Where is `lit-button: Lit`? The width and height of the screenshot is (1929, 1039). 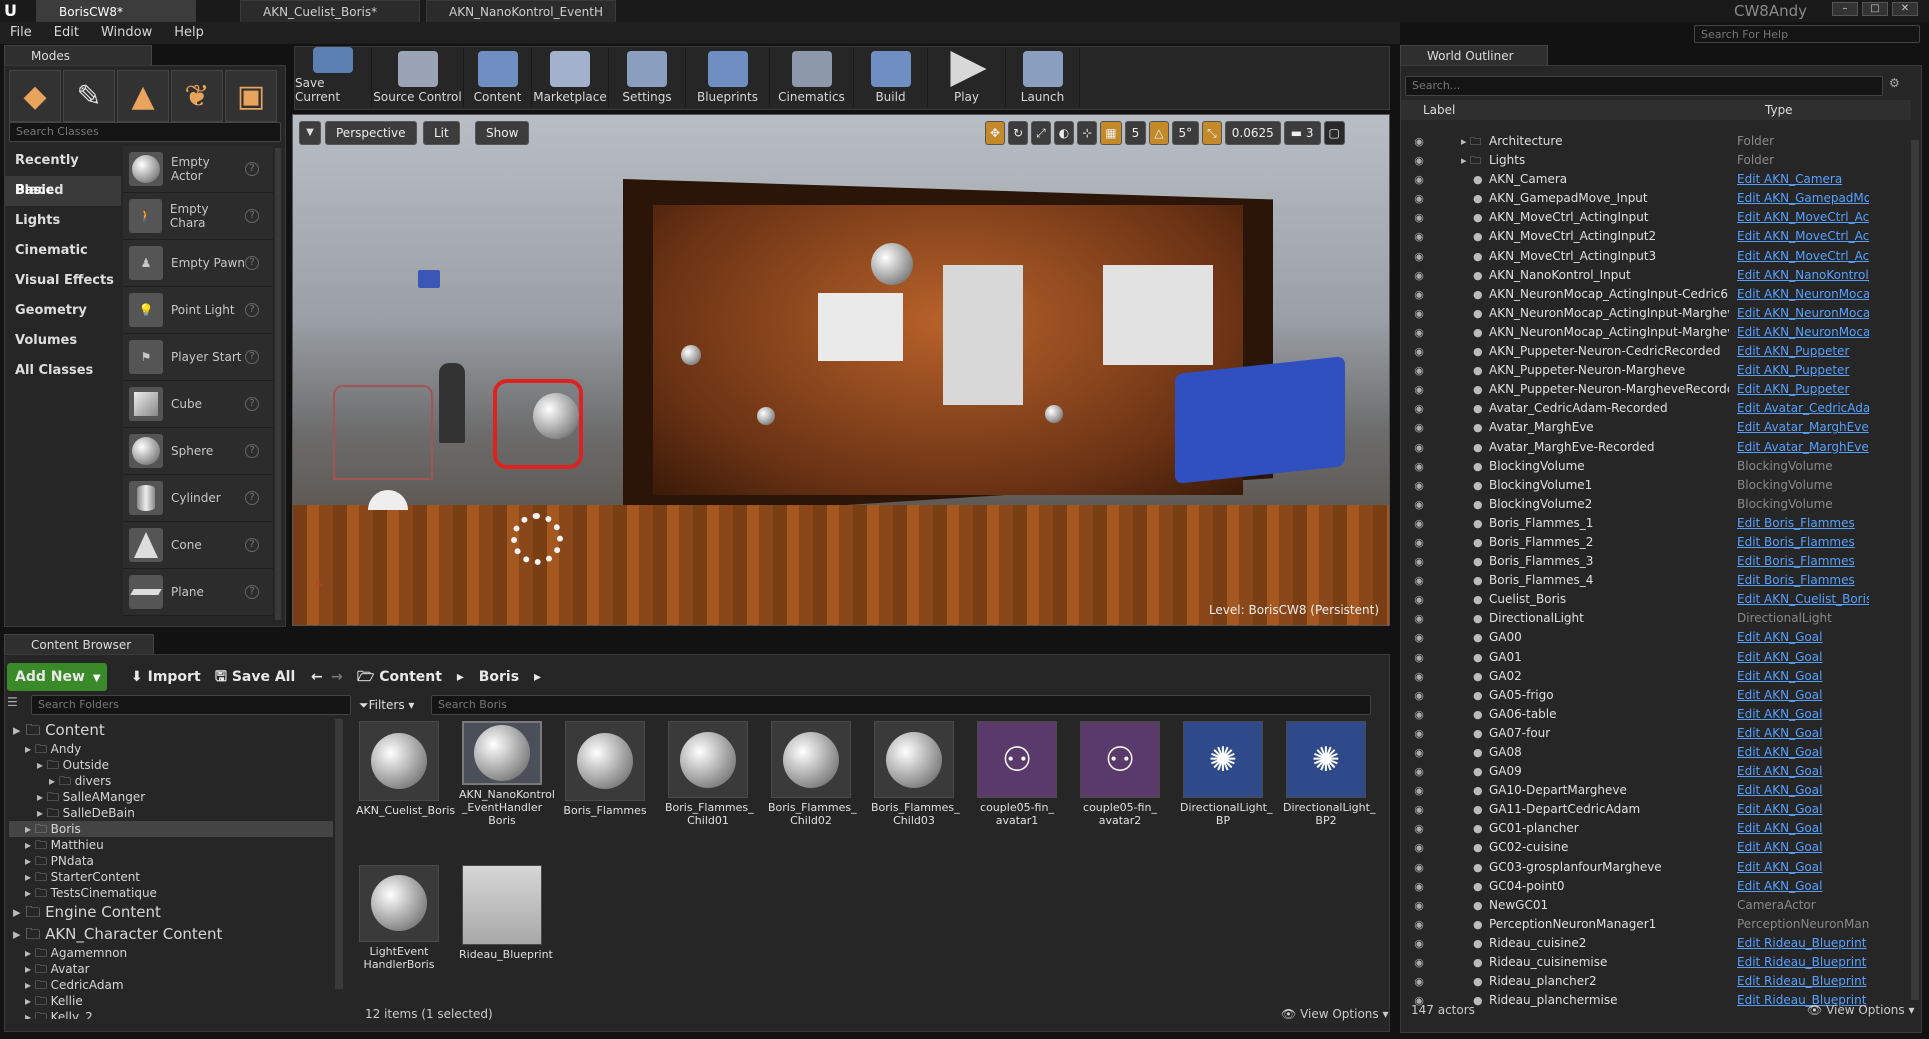 lit-button: Lit is located at coordinates (441, 133).